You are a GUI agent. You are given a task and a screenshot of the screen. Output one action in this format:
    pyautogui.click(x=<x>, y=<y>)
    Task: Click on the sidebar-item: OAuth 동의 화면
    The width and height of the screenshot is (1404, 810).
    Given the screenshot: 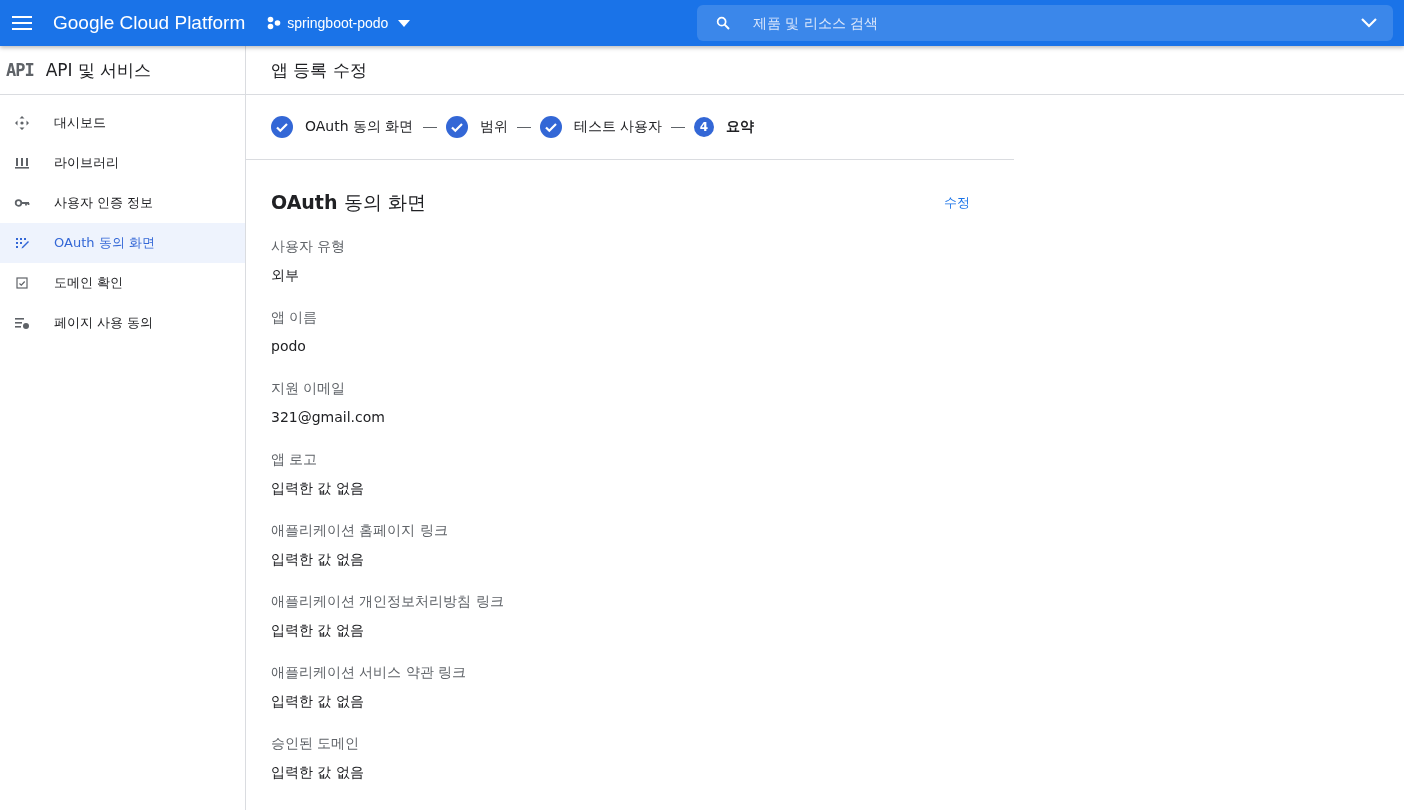 What is the action you would take?
    pyautogui.click(x=122, y=243)
    